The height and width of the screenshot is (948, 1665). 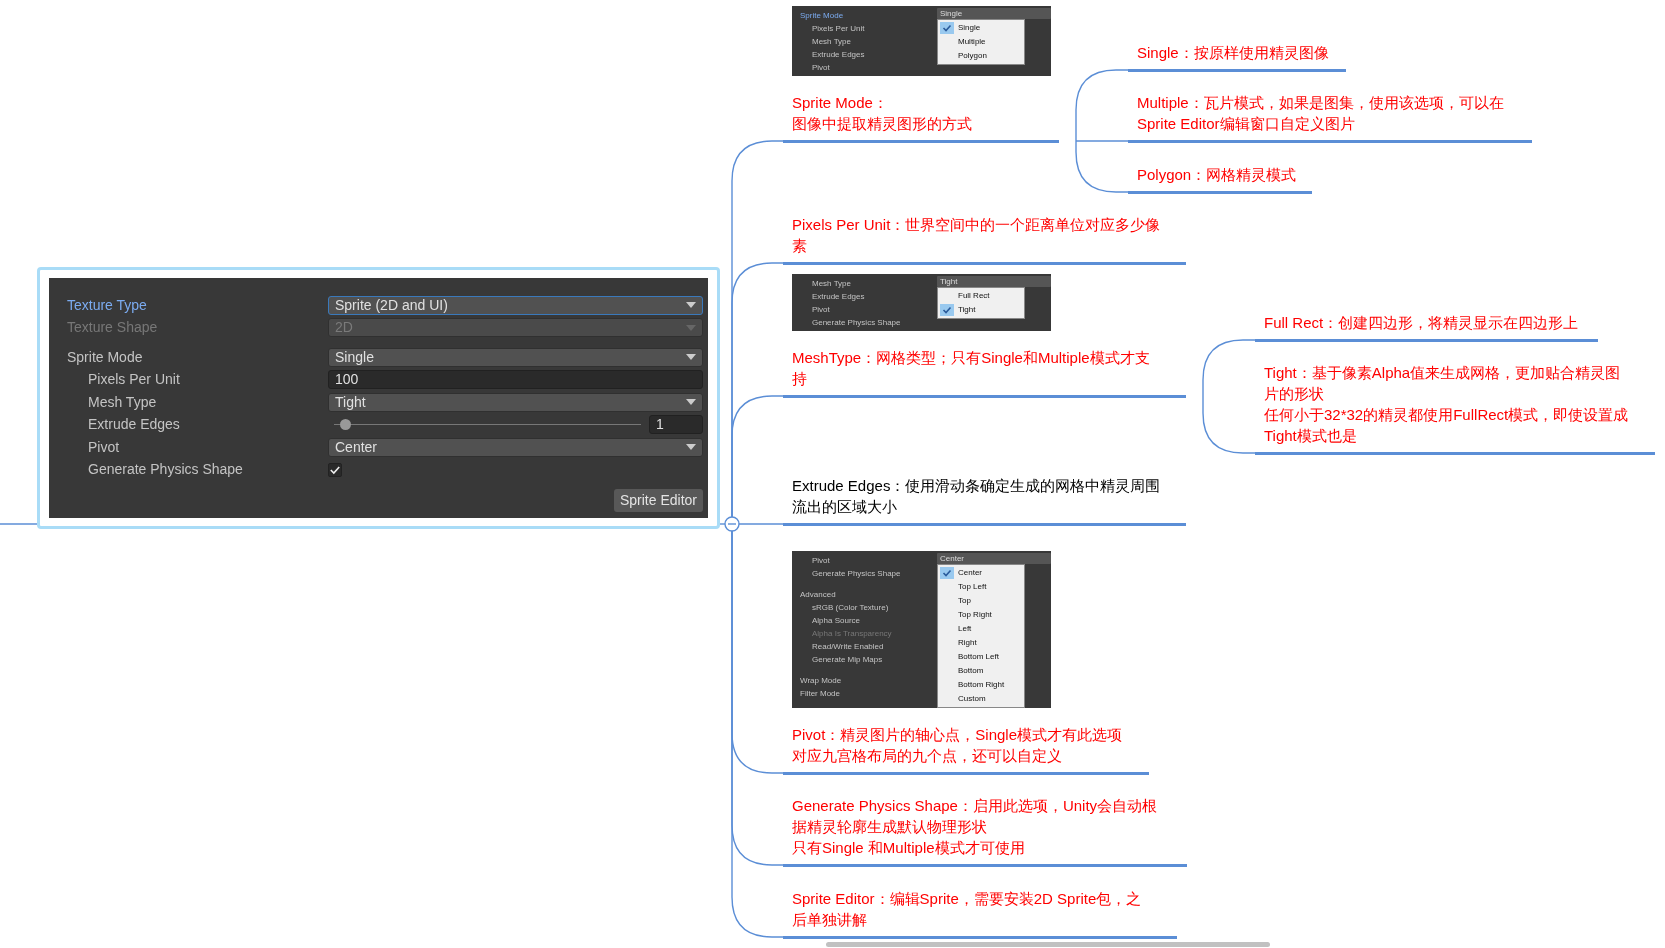 What do you see at coordinates (981, 642) in the screenshot?
I see `menu-item: Right` at bounding box center [981, 642].